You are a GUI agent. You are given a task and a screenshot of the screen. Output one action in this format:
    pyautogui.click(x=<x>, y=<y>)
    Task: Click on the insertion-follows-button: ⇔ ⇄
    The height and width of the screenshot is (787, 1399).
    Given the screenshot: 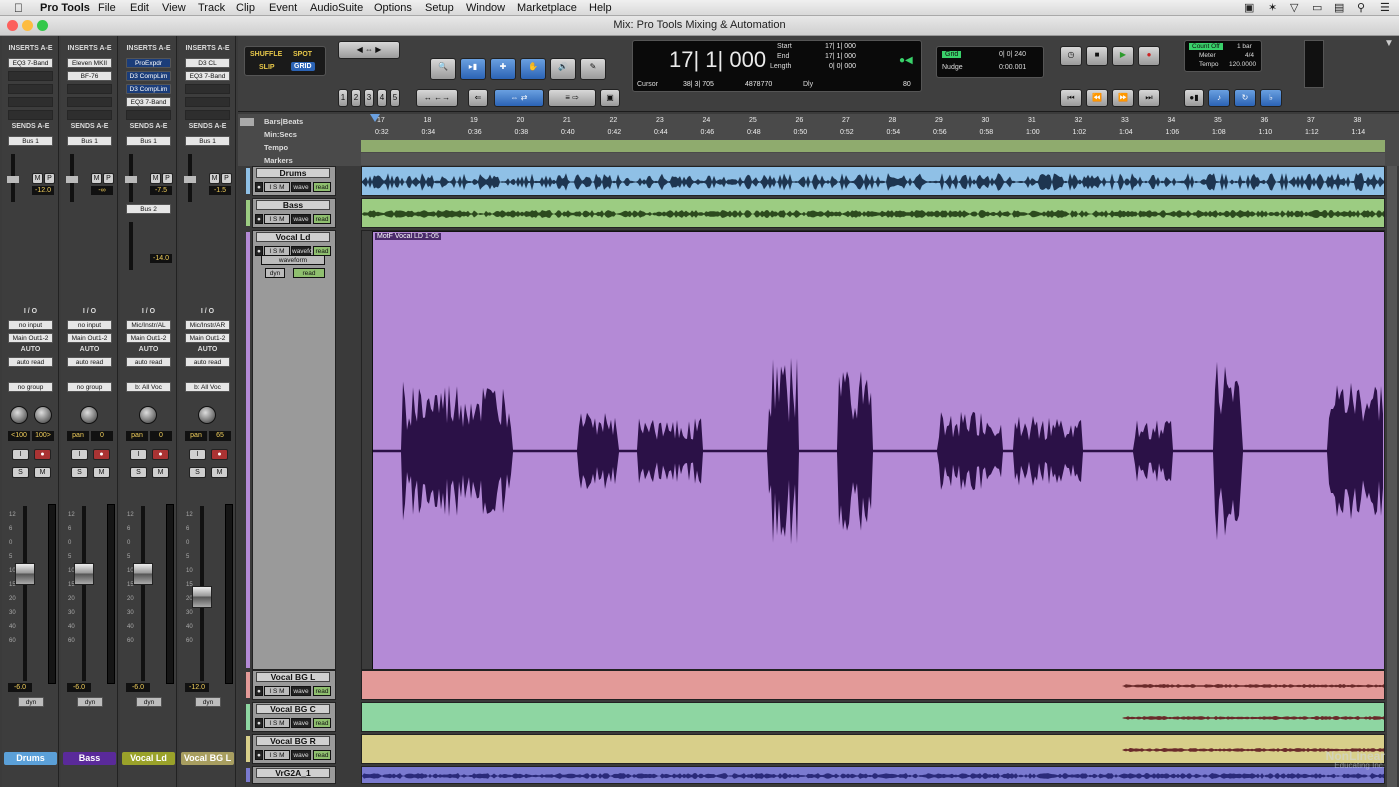 What is the action you would take?
    pyautogui.click(x=519, y=98)
    